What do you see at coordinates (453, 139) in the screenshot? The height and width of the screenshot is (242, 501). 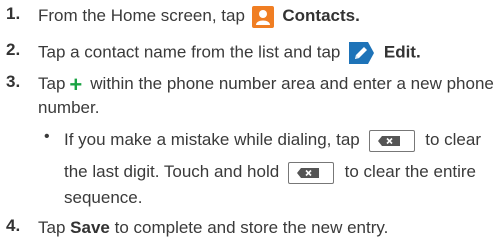 I see `bullet-text: to clear` at bounding box center [453, 139].